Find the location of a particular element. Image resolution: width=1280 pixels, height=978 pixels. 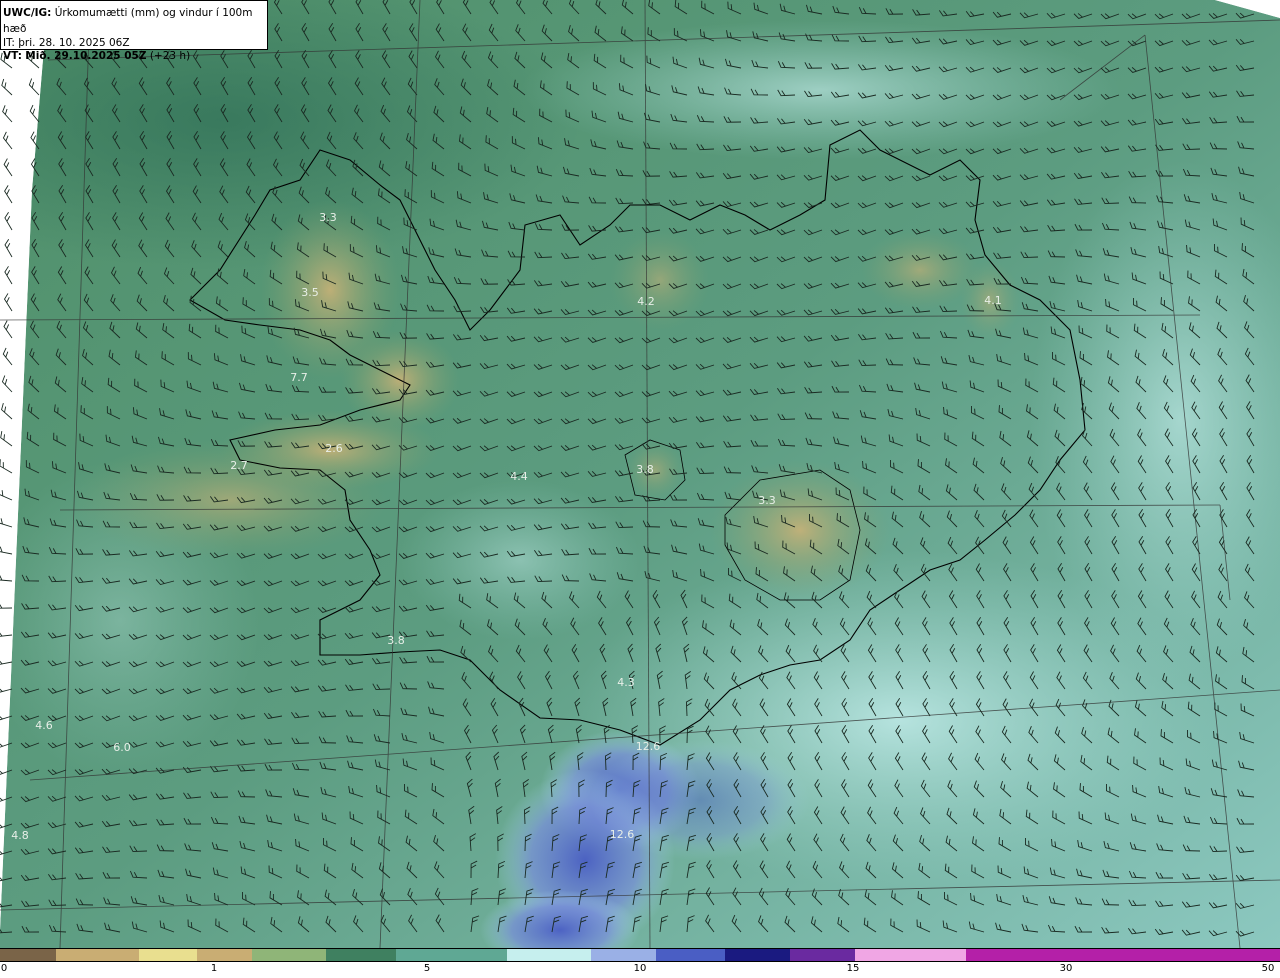

map-value-label: 6.0 is located at coordinates (122, 747).